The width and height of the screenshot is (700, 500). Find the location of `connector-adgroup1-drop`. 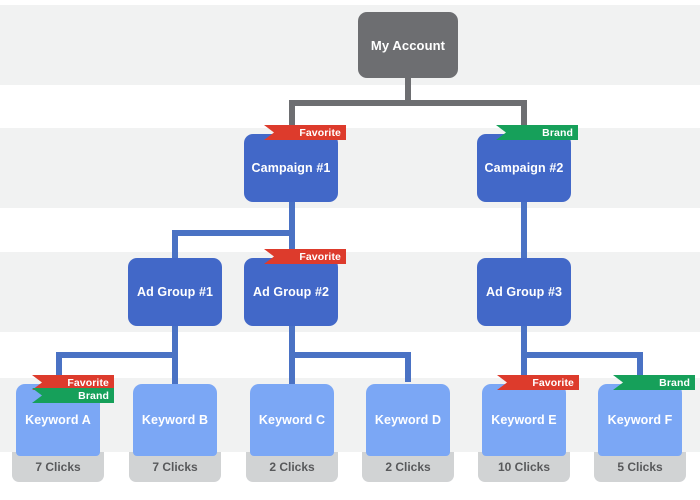

connector-adgroup1-drop is located at coordinates (175, 245).